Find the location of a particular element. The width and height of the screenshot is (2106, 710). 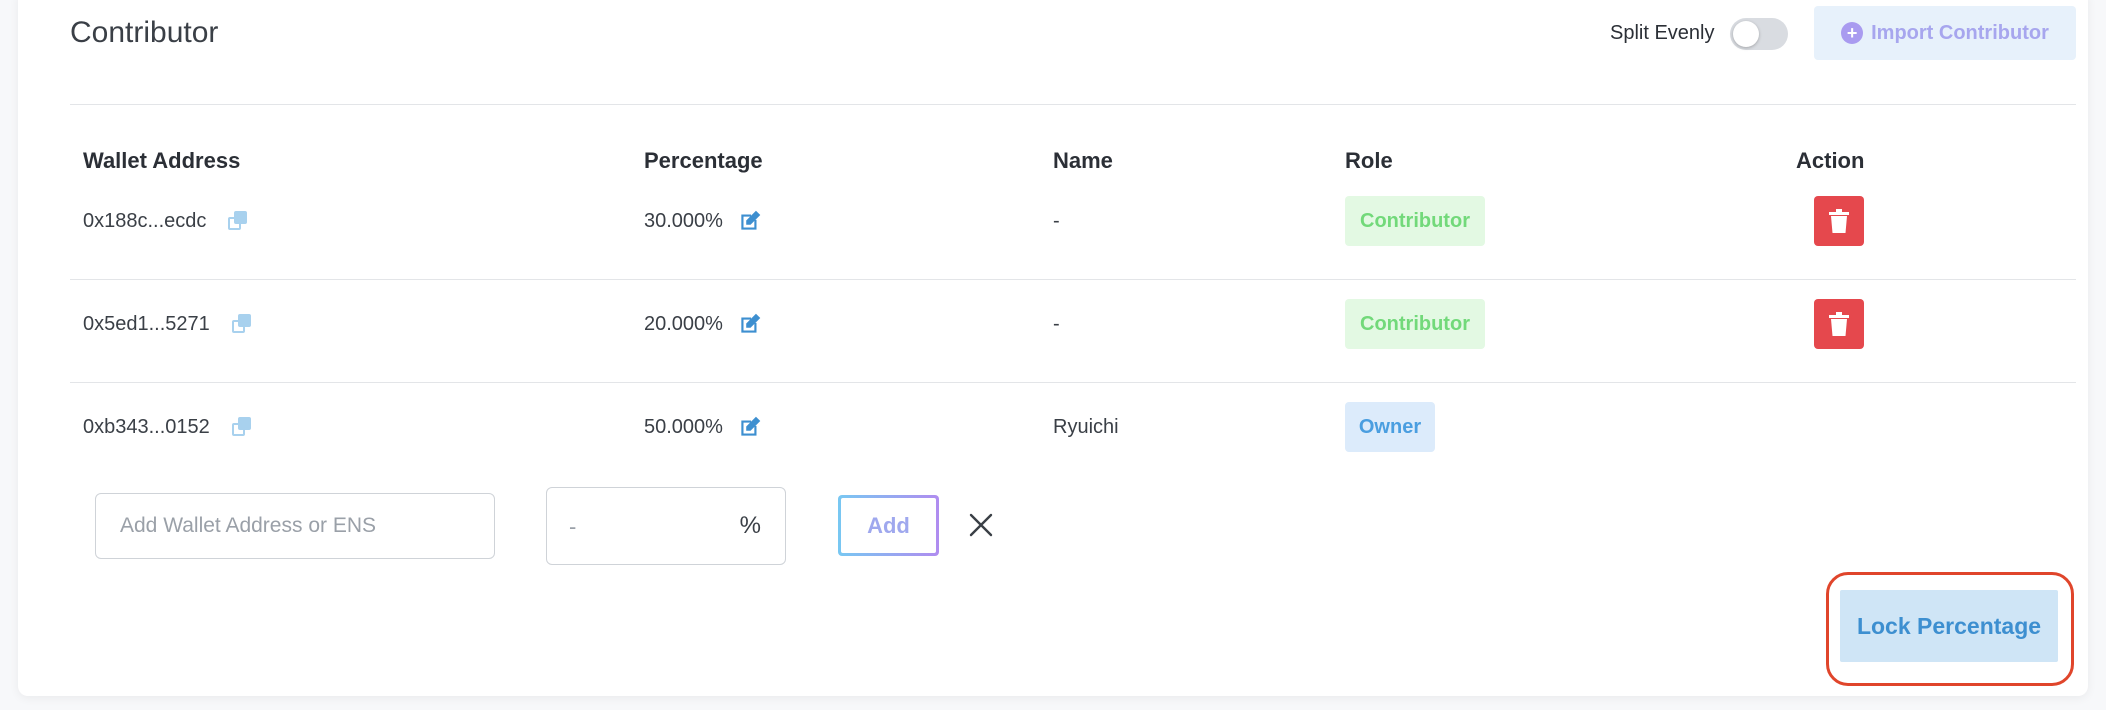

column-header-name: Name is located at coordinates (1083, 160).